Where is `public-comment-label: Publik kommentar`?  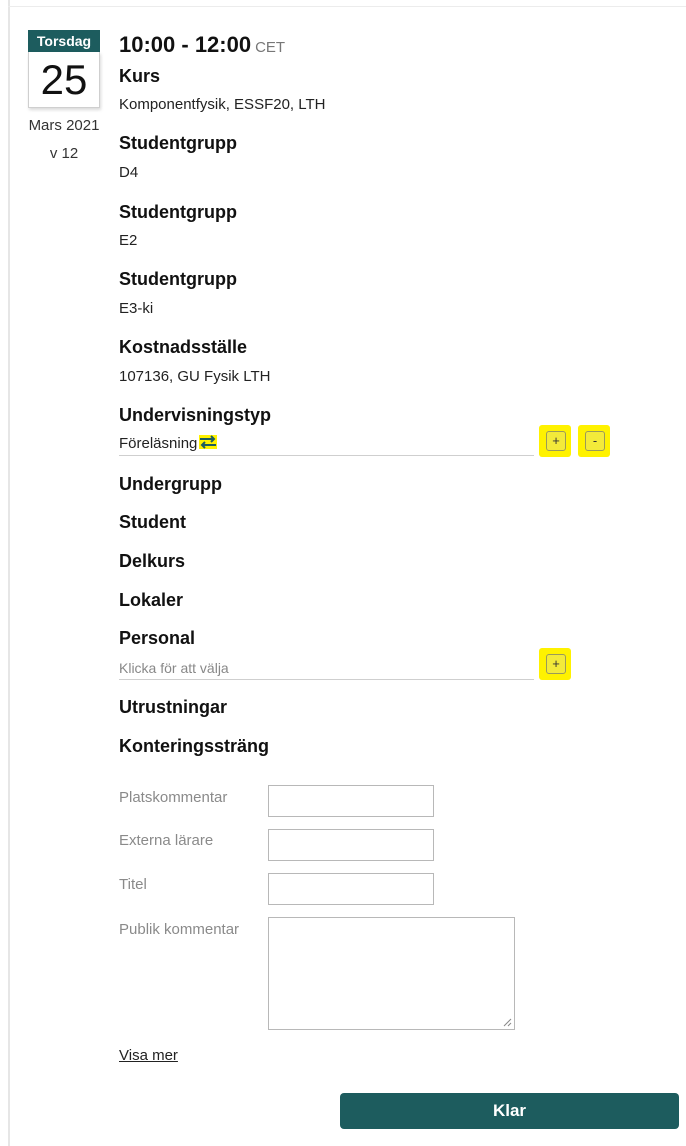 public-comment-label: Publik kommentar is located at coordinates (179, 929).